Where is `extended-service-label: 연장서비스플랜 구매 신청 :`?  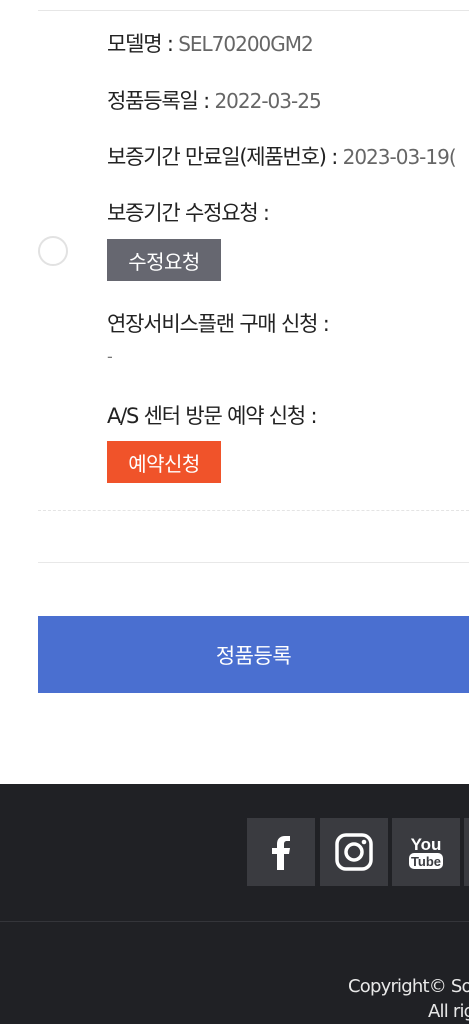
extended-service-label: 연장서비스플랜 구매 신청 : is located at coordinates (218, 324).